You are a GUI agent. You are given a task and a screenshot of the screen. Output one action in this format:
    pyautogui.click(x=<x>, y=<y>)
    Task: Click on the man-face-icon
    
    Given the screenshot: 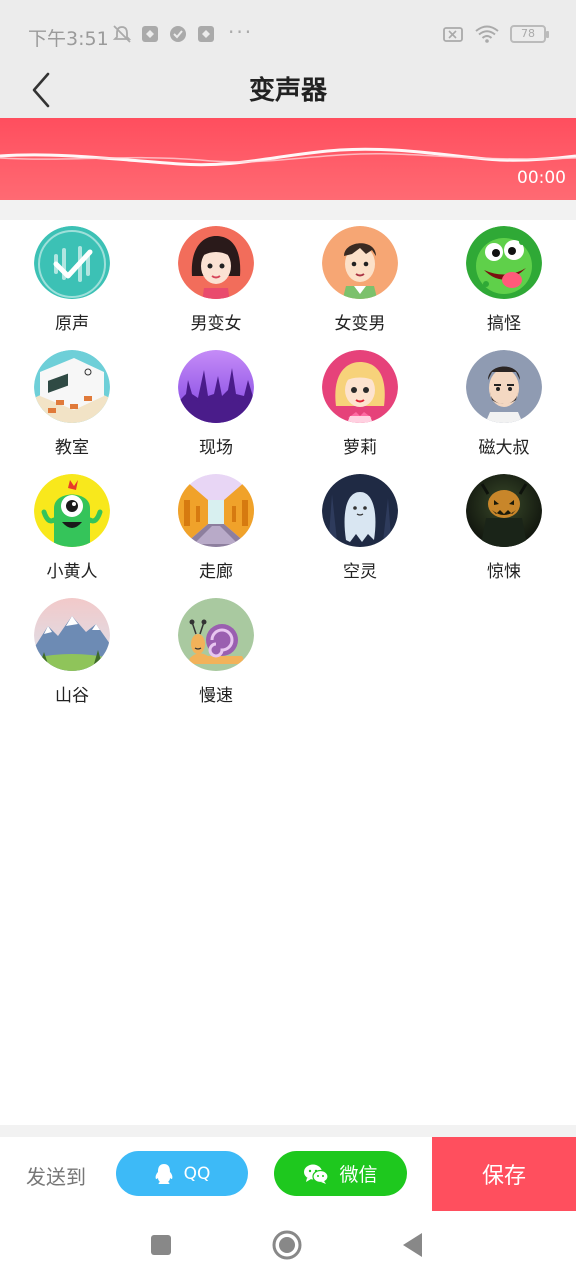 What is the action you would take?
    pyautogui.click(x=360, y=262)
    